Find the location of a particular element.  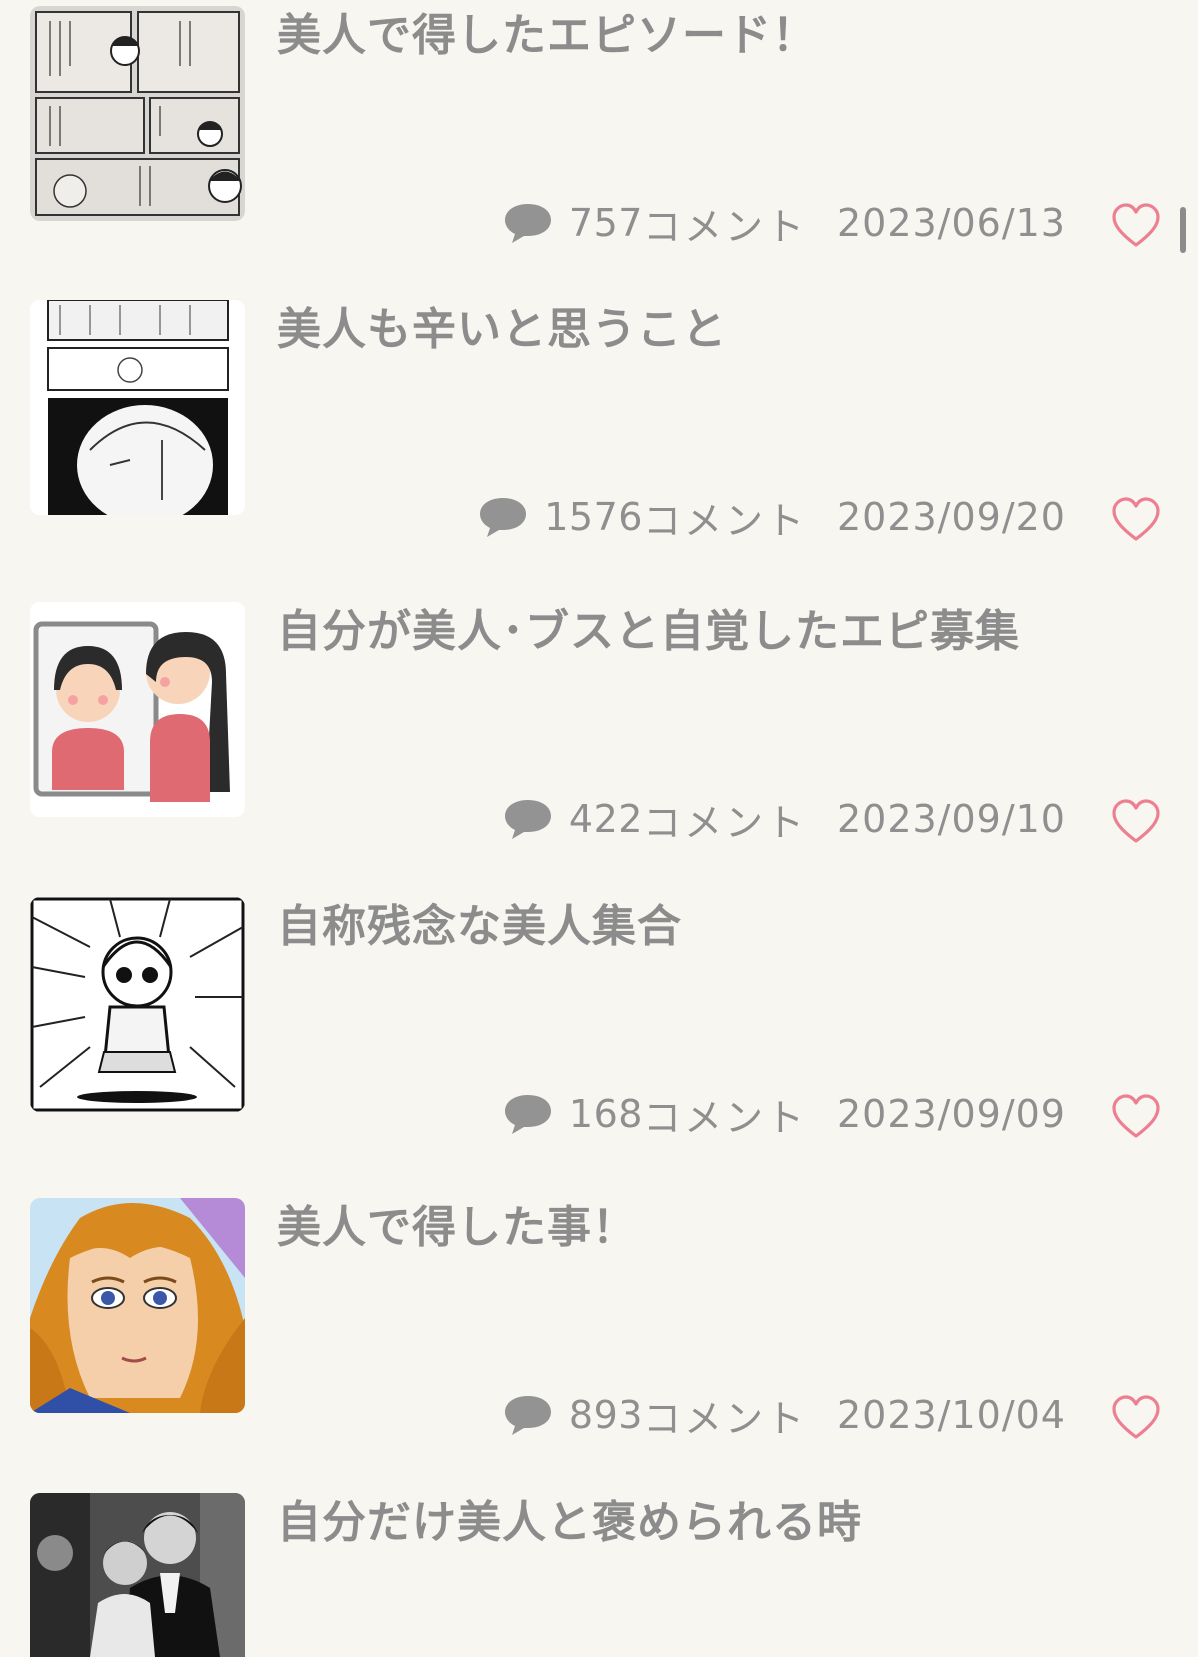

topic-meta: 422 コメント 2023/09/10 is located at coordinates (784, 819).